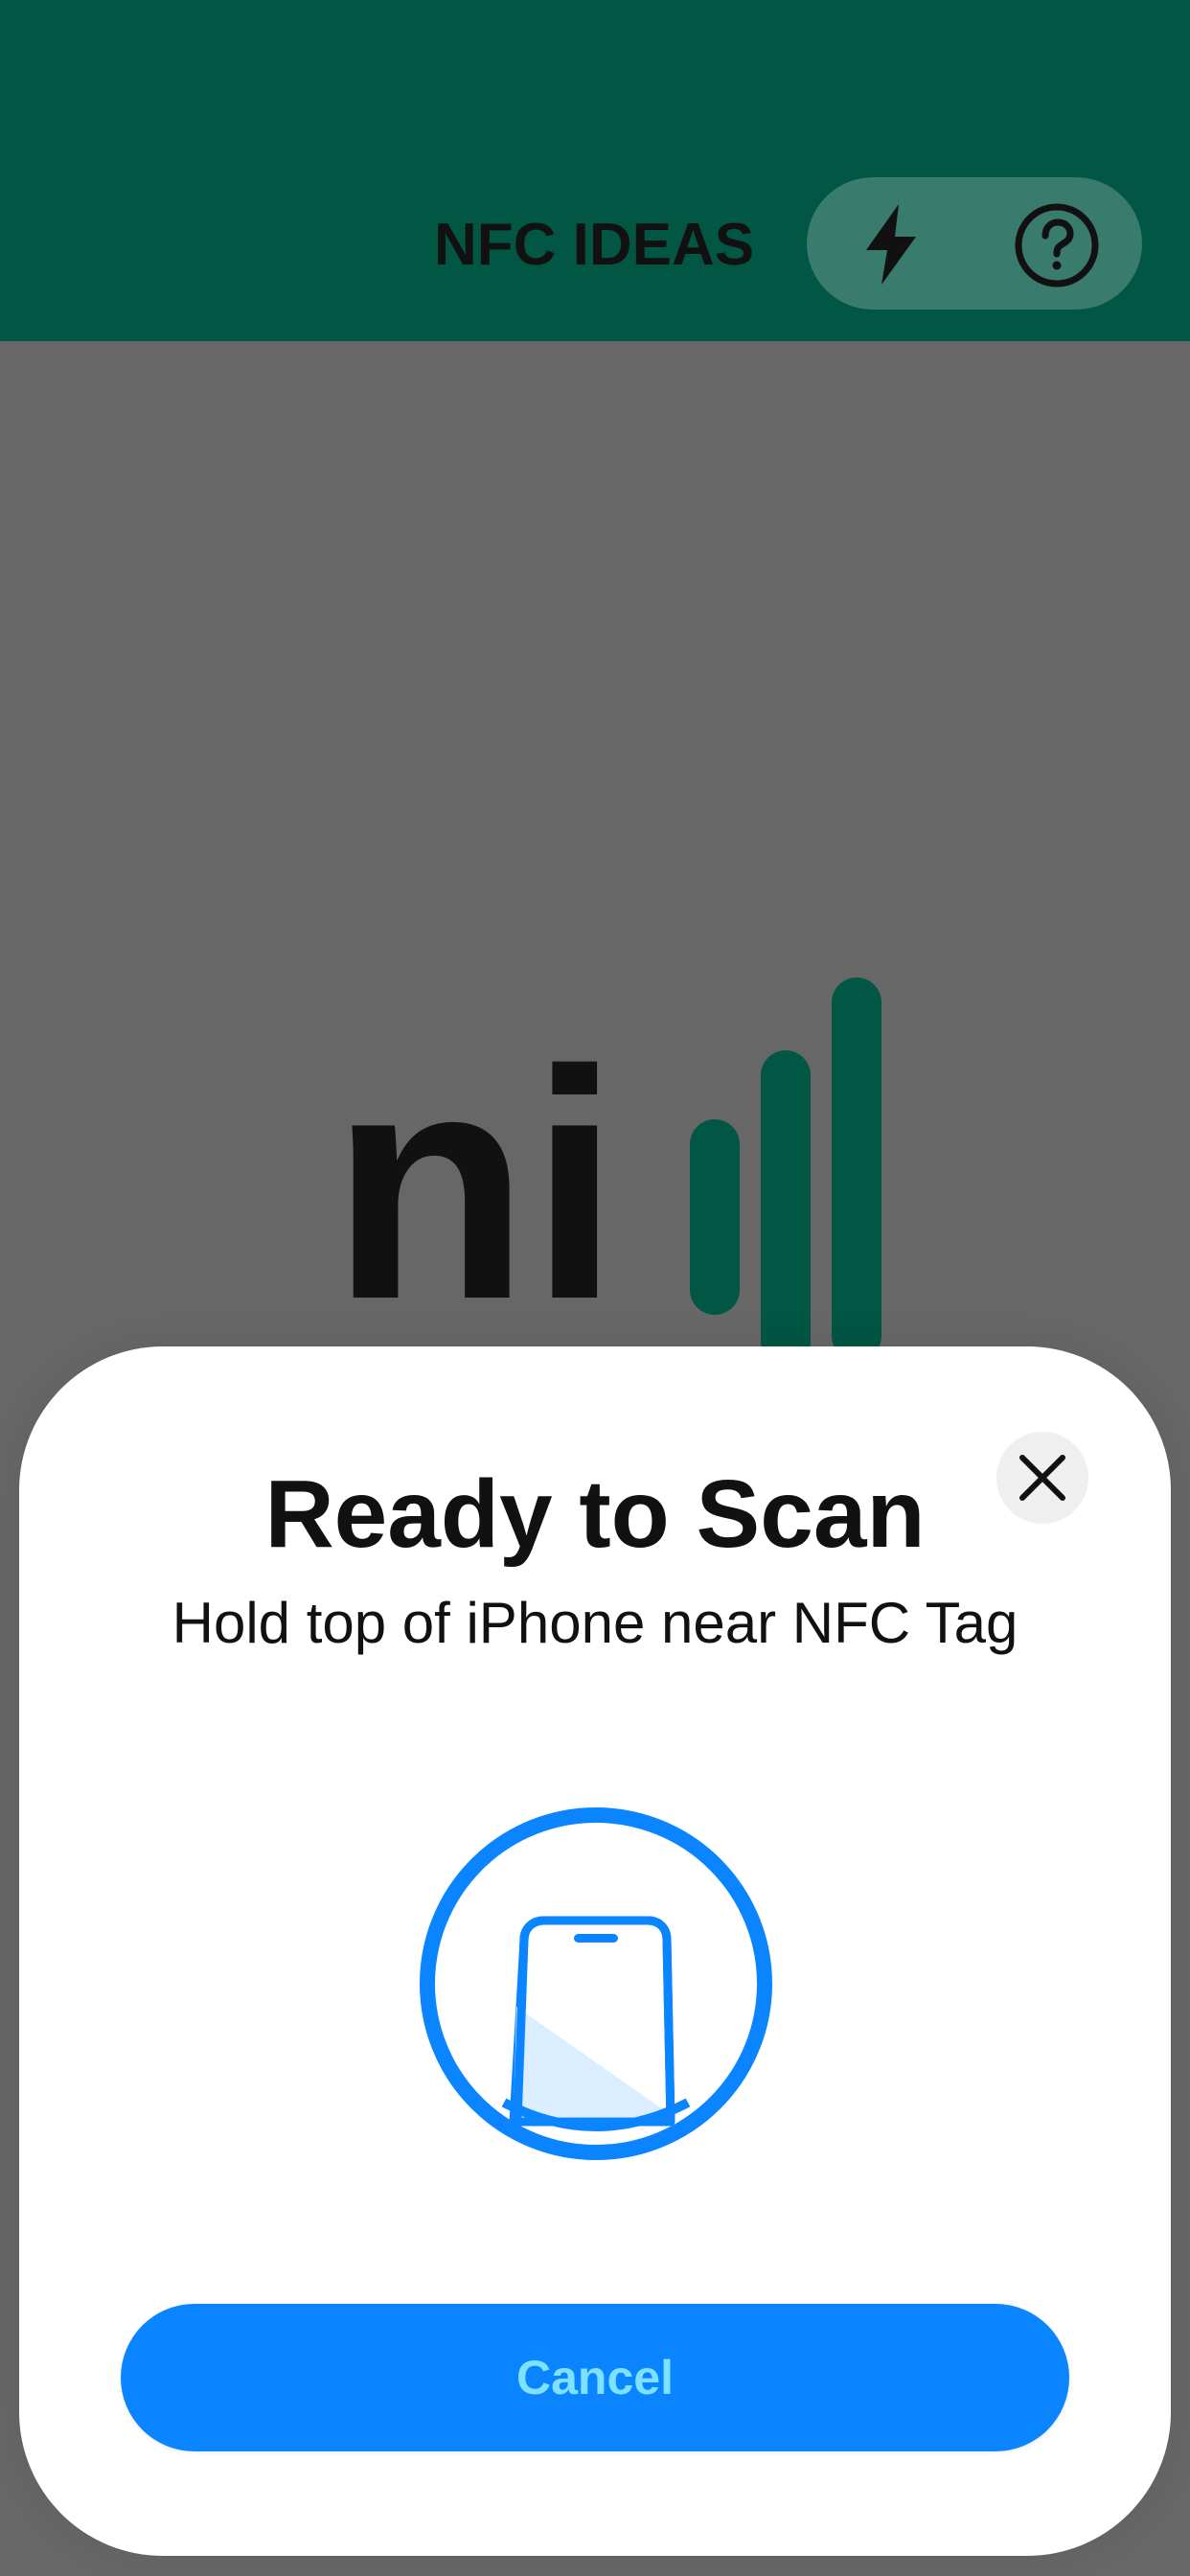 The image size is (1190, 2576). I want to click on logo-text: ni, so click(476, 1177).